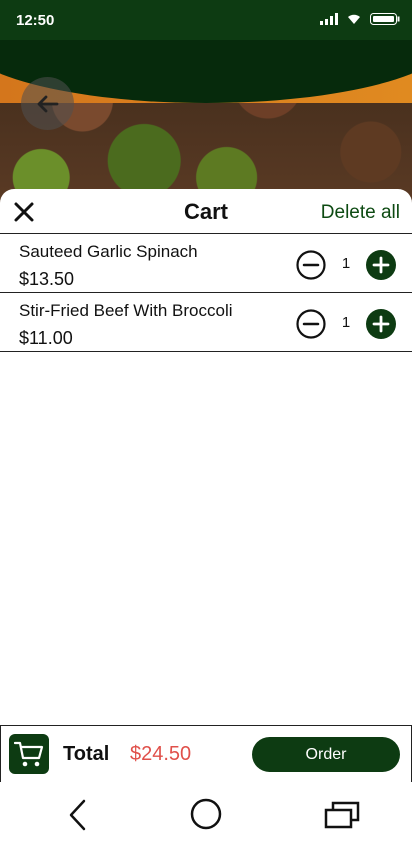 The image size is (412, 847). What do you see at coordinates (206, 322) in the screenshot?
I see `cart-item: Stir-Fried Beef With Broccoli $11.00 1` at bounding box center [206, 322].